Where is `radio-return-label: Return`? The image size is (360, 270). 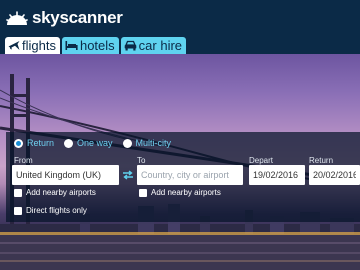
radio-return-label: Return is located at coordinates (41, 143).